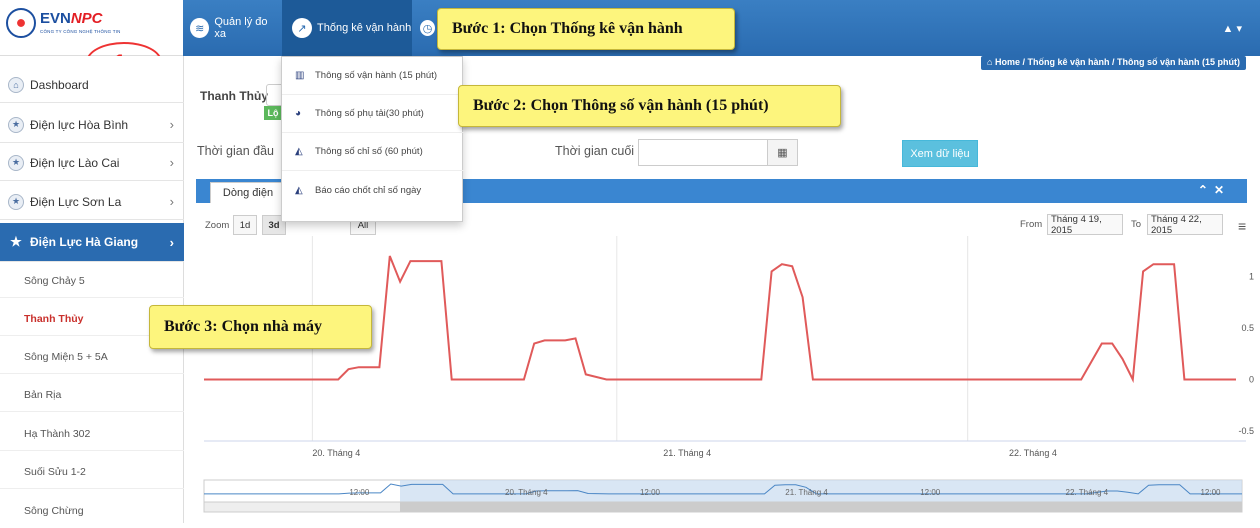  Describe the element at coordinates (649, 106) in the screenshot. I see `callout-step-2: Bước 2: Chọn Thông số vận hành (15 phút)` at that location.